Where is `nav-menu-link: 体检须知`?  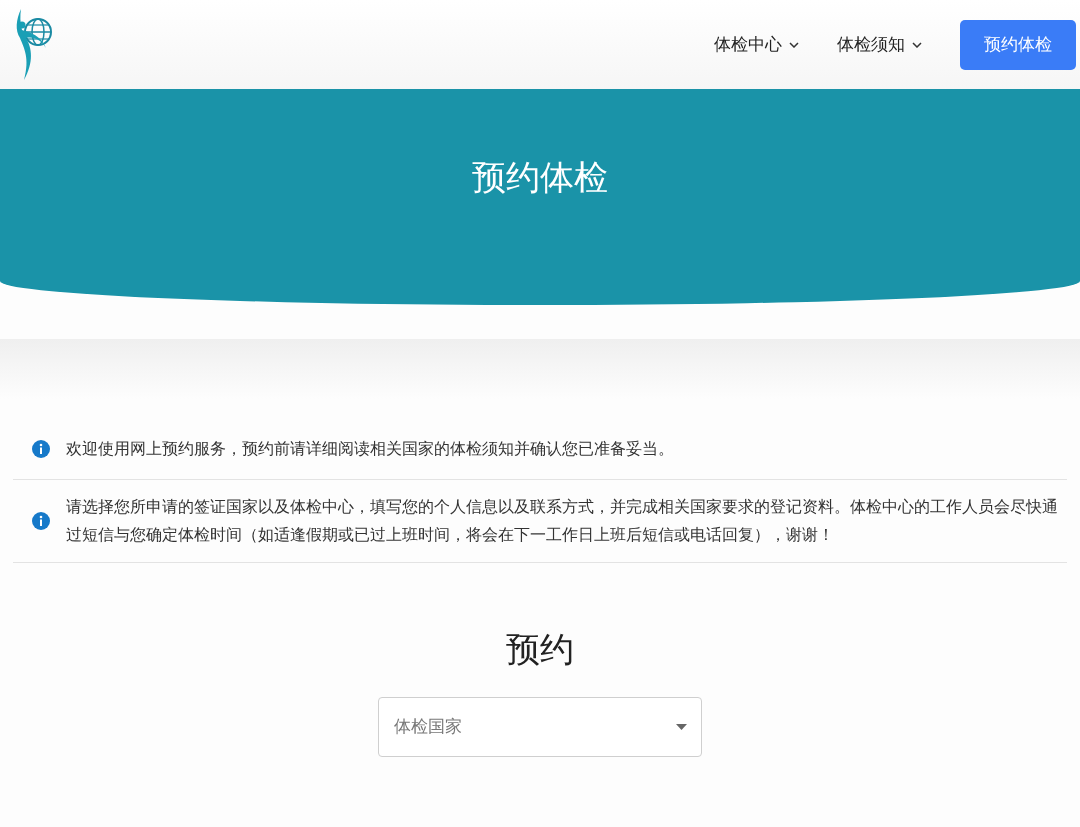
nav-menu-link: 体检须知 is located at coordinates (879, 44).